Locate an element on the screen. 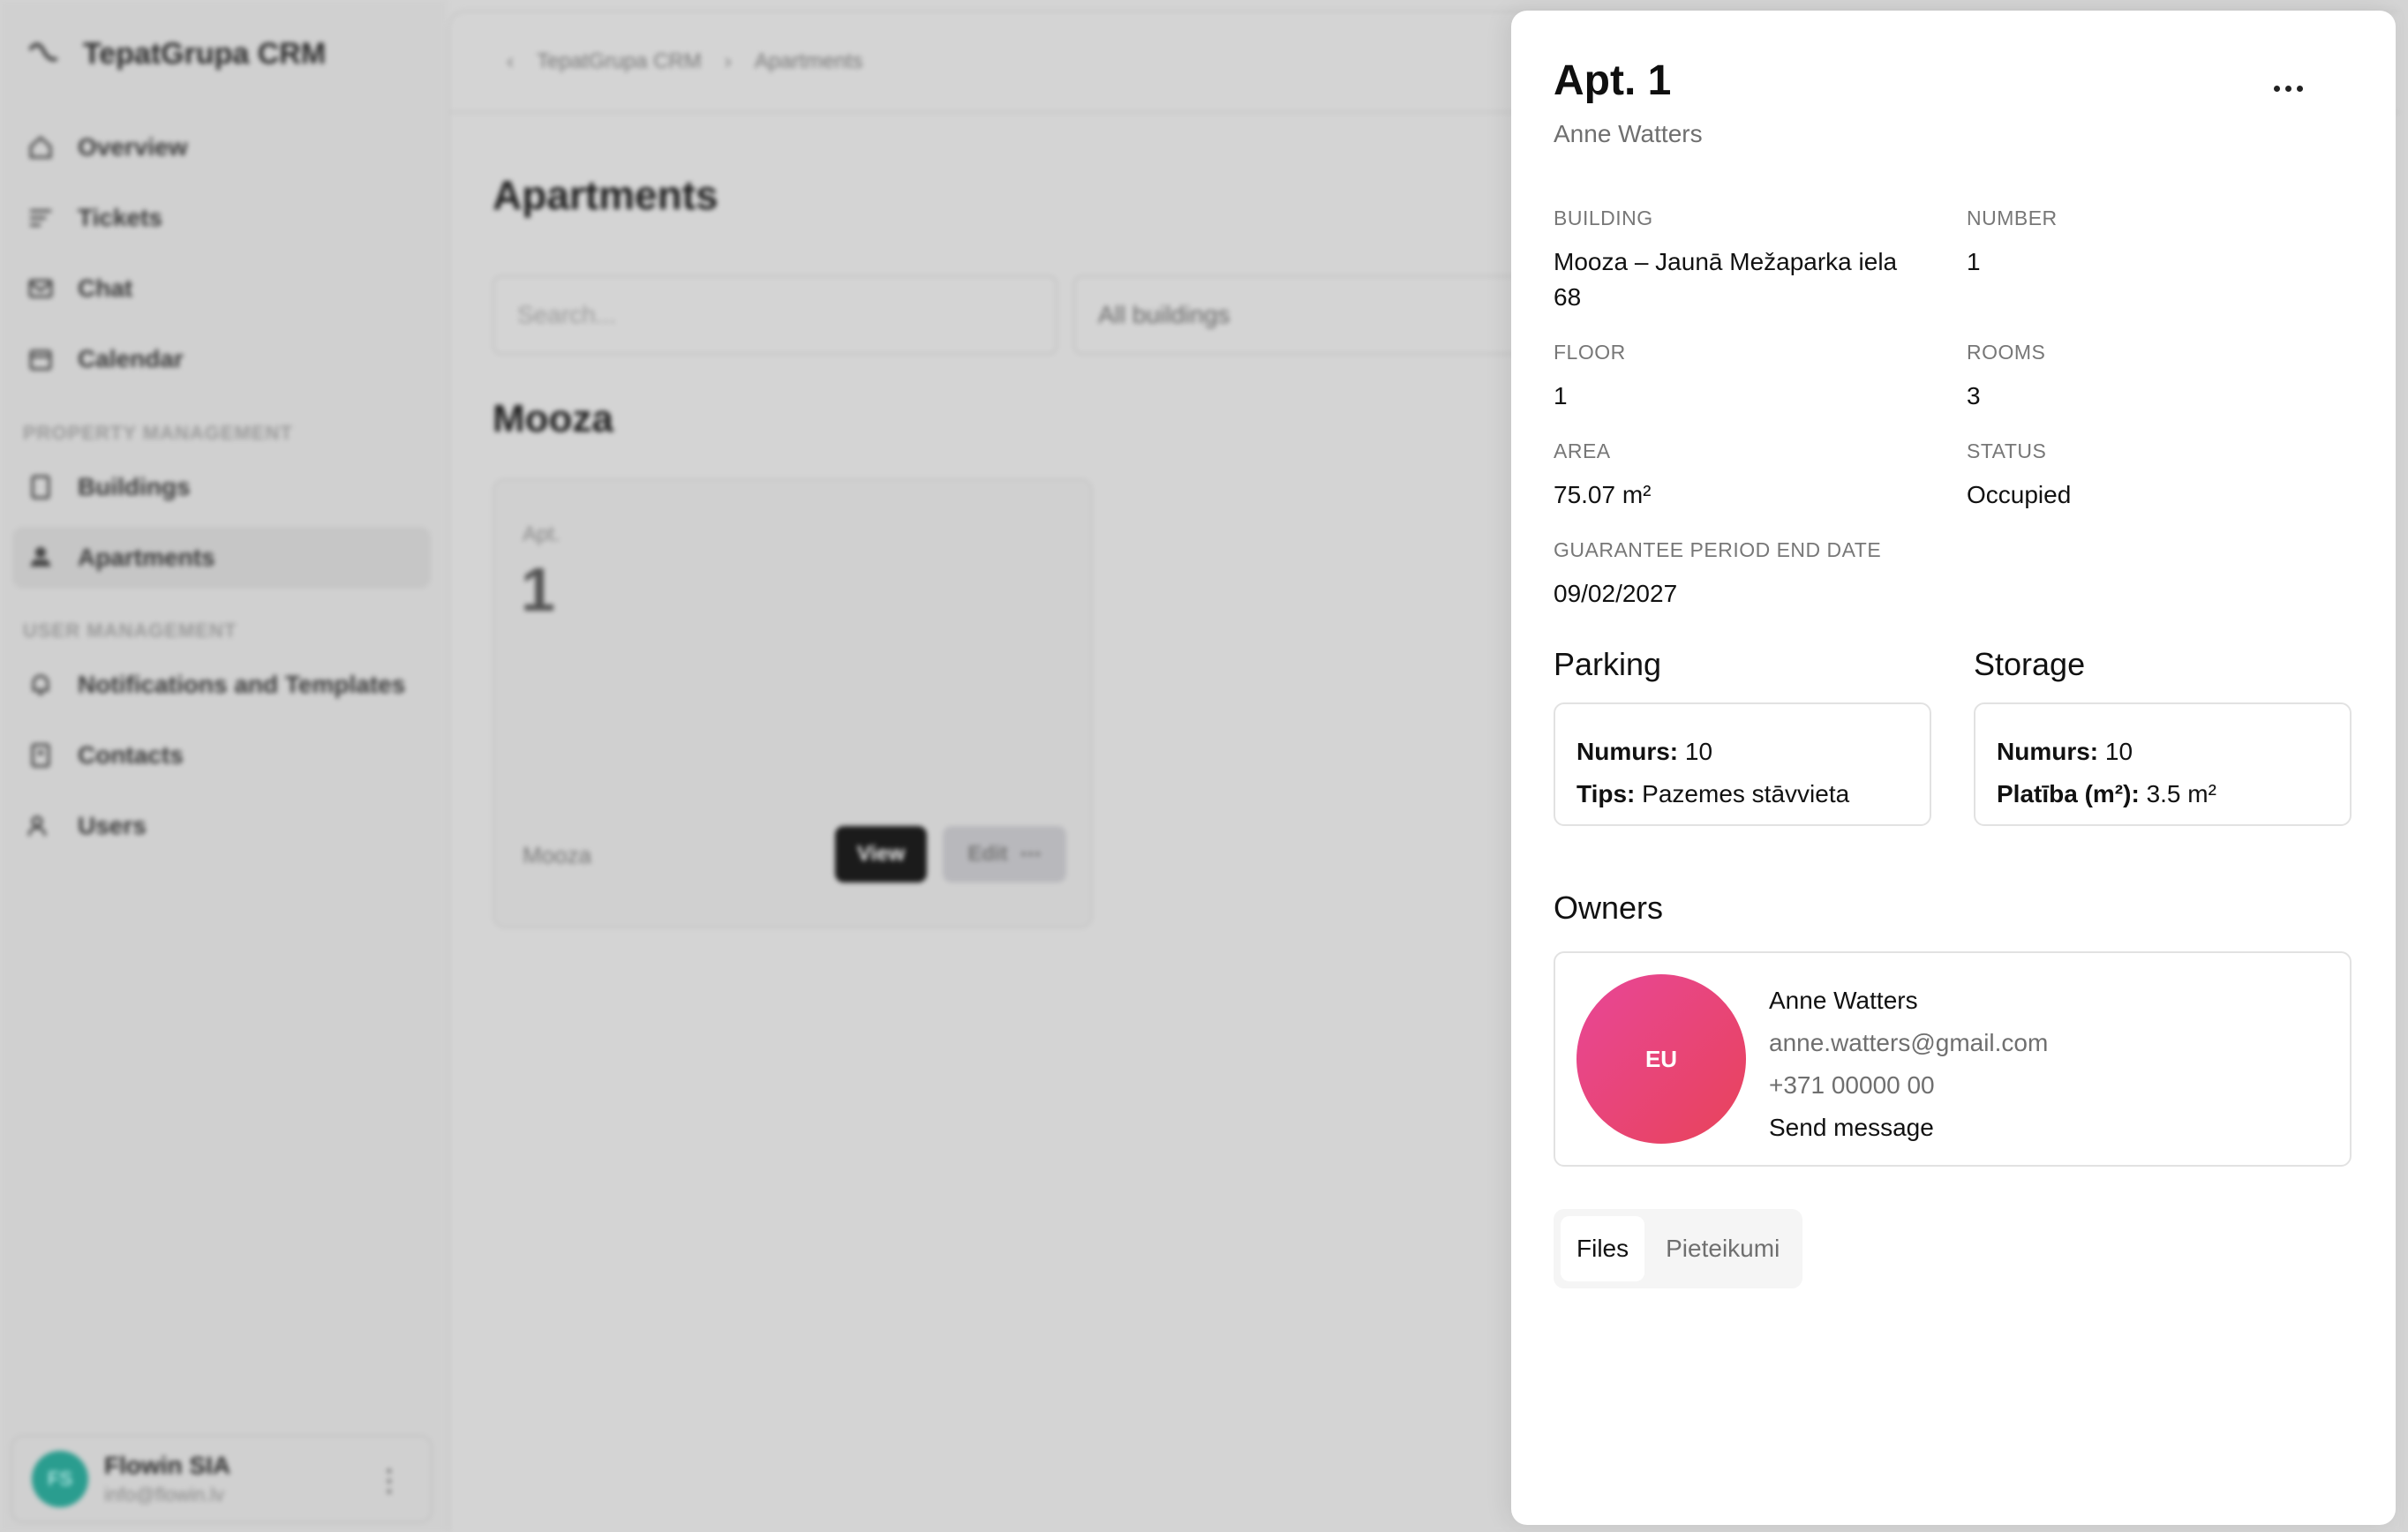 Image resolution: width=2408 pixels, height=1532 pixels. parking-number-value: 10 is located at coordinates (1698, 751).